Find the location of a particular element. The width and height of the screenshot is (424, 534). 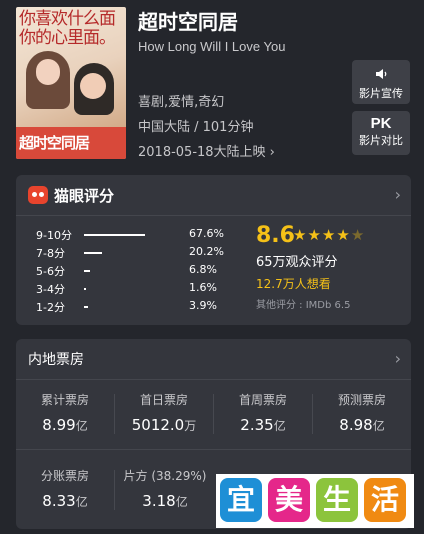

stat-total: 累计票房 8.99亿 is located at coordinates (65, 412).